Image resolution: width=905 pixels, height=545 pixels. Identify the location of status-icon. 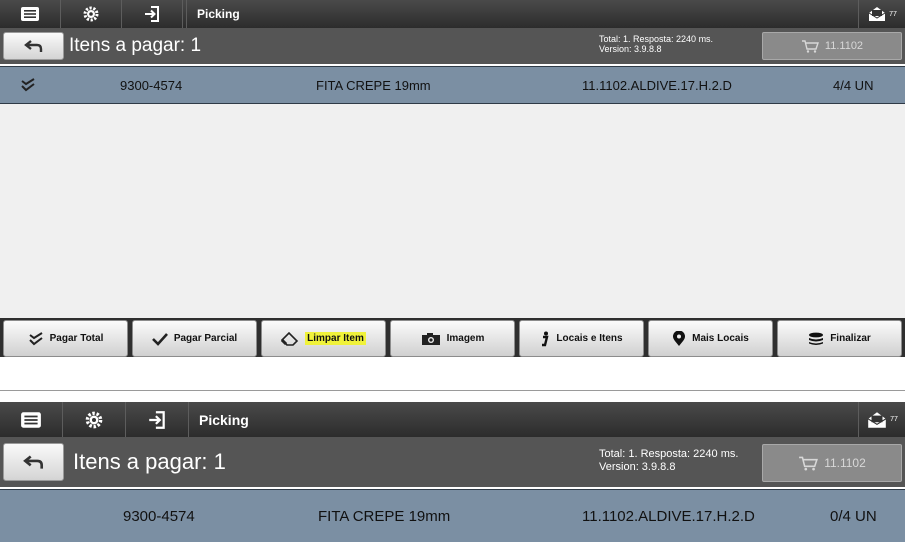
(28, 85).